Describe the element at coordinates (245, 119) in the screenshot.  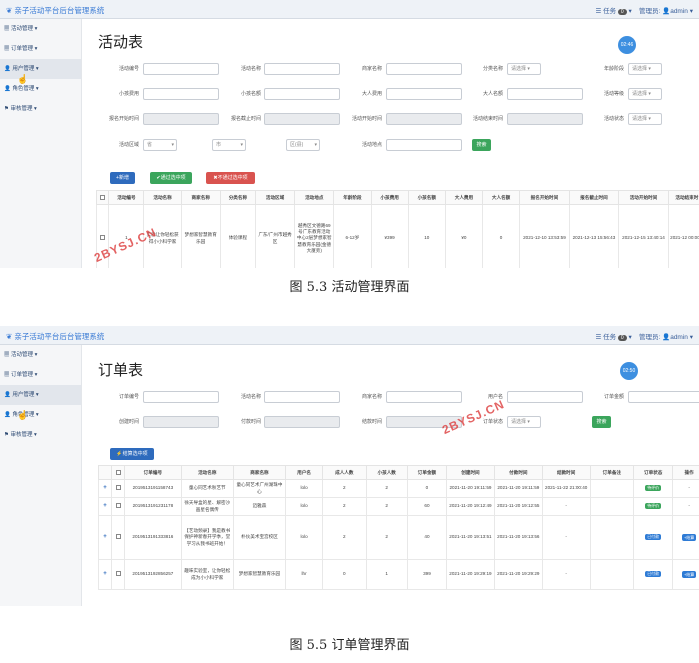
I see `filter-label: 报名截止时间` at that location.